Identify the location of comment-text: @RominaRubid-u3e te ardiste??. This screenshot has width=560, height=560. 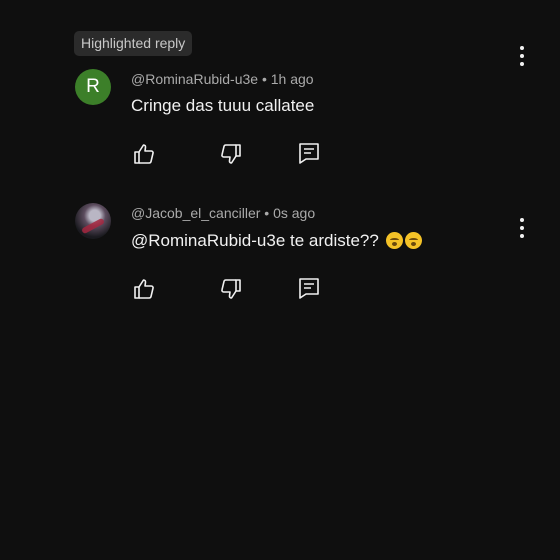
(276, 241).